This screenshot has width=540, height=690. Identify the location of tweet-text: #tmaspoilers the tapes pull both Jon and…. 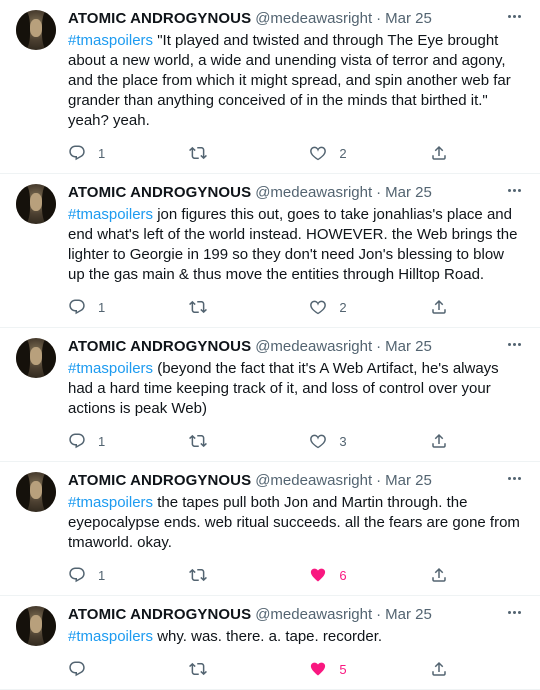
(296, 523).